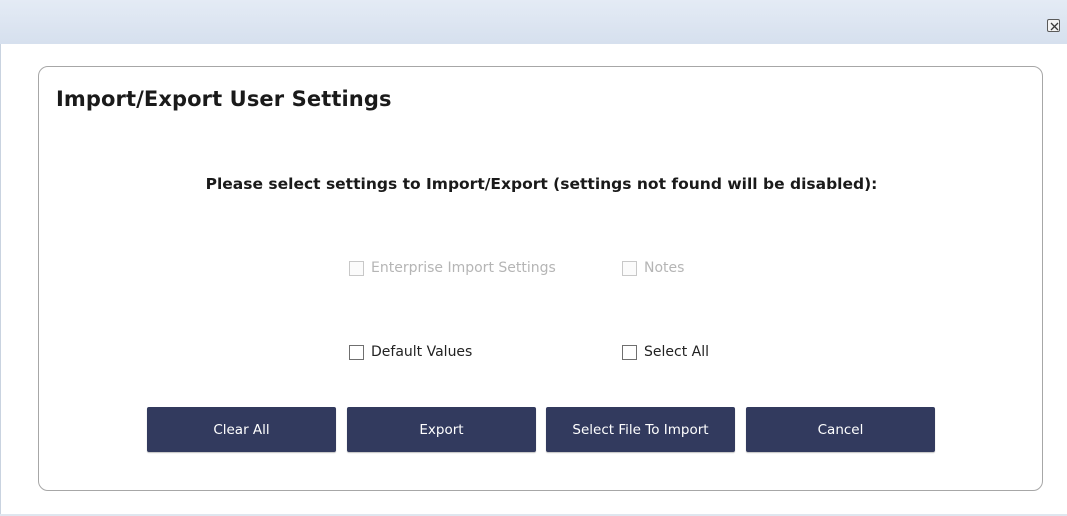 Image resolution: width=1067 pixels, height=516 pixels. I want to click on checkbox-label: Notes, so click(664, 268).